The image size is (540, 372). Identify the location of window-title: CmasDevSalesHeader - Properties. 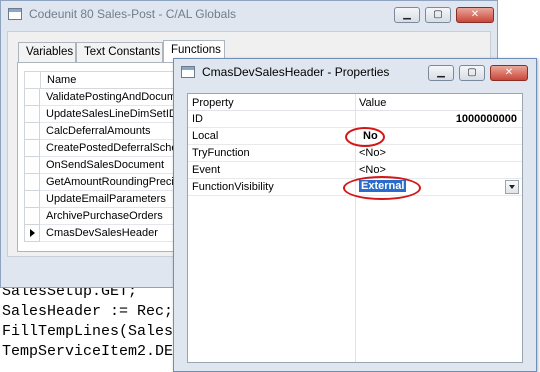
(296, 72).